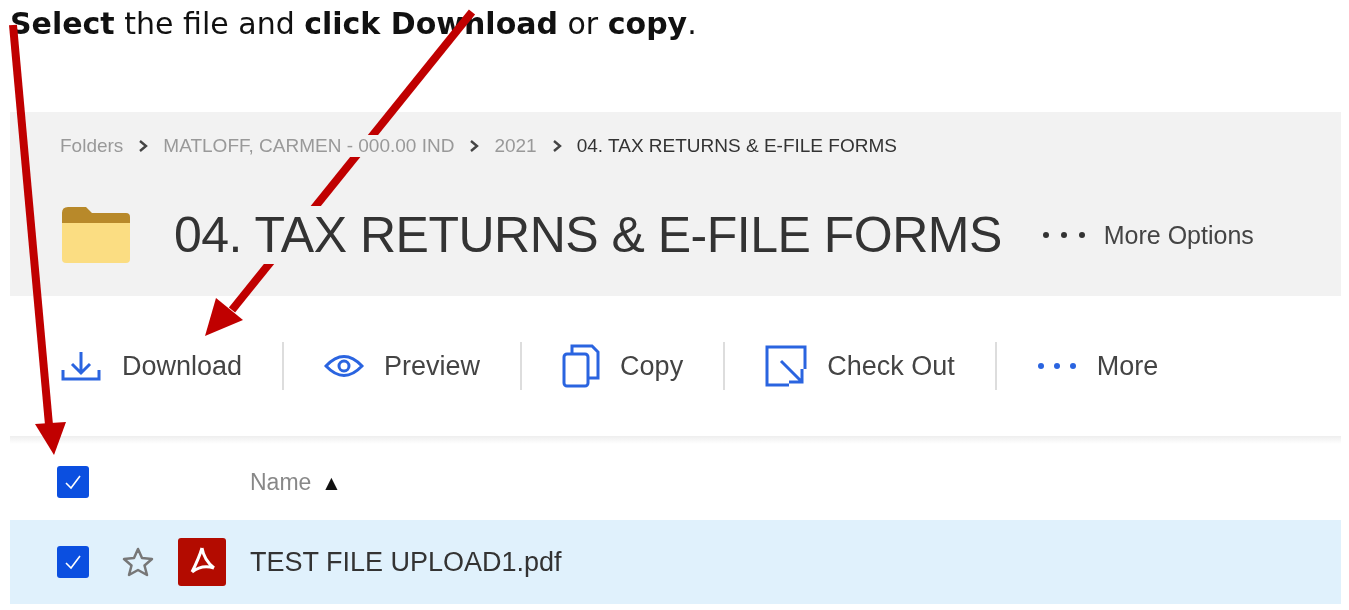 The width and height of the screenshot is (1349, 610). I want to click on more-options-button: More Options, so click(1147, 235).